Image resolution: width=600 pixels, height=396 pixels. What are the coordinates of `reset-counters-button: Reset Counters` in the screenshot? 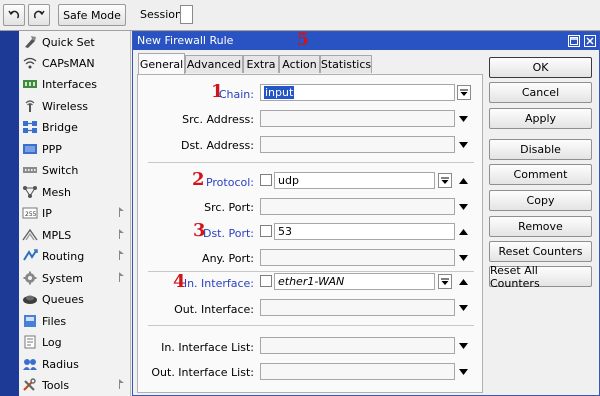 It's located at (540, 251).